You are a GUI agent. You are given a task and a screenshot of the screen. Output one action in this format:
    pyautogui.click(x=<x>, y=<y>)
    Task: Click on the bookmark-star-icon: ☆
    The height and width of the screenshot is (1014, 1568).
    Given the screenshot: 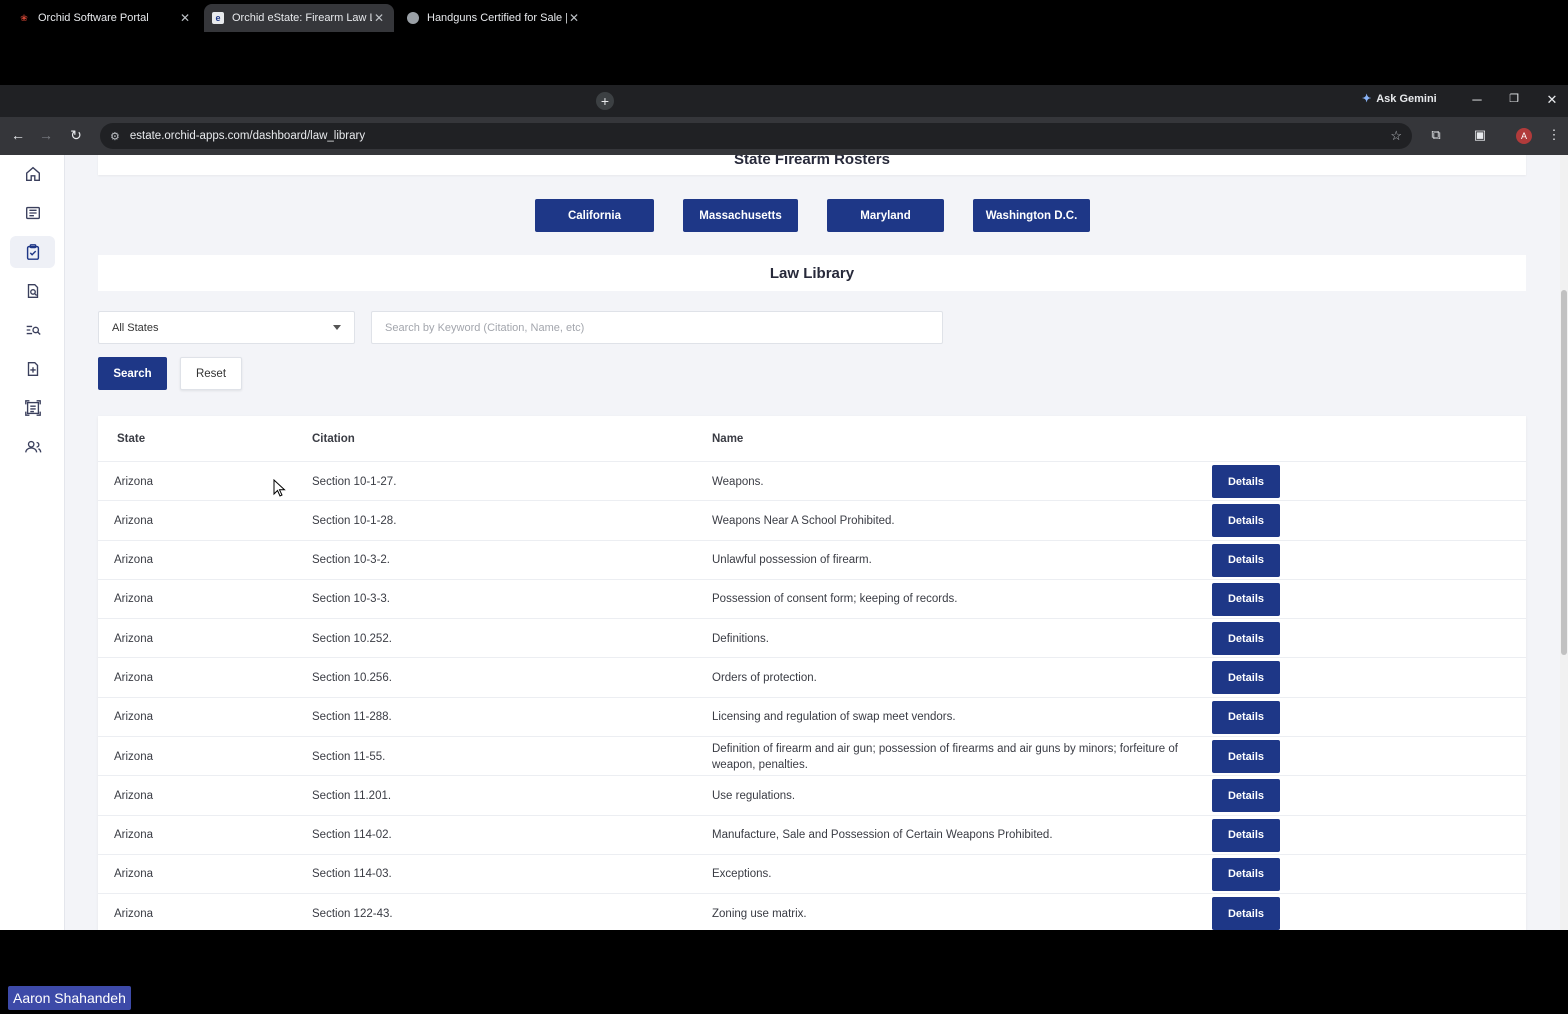 What is the action you would take?
    pyautogui.click(x=1396, y=136)
    